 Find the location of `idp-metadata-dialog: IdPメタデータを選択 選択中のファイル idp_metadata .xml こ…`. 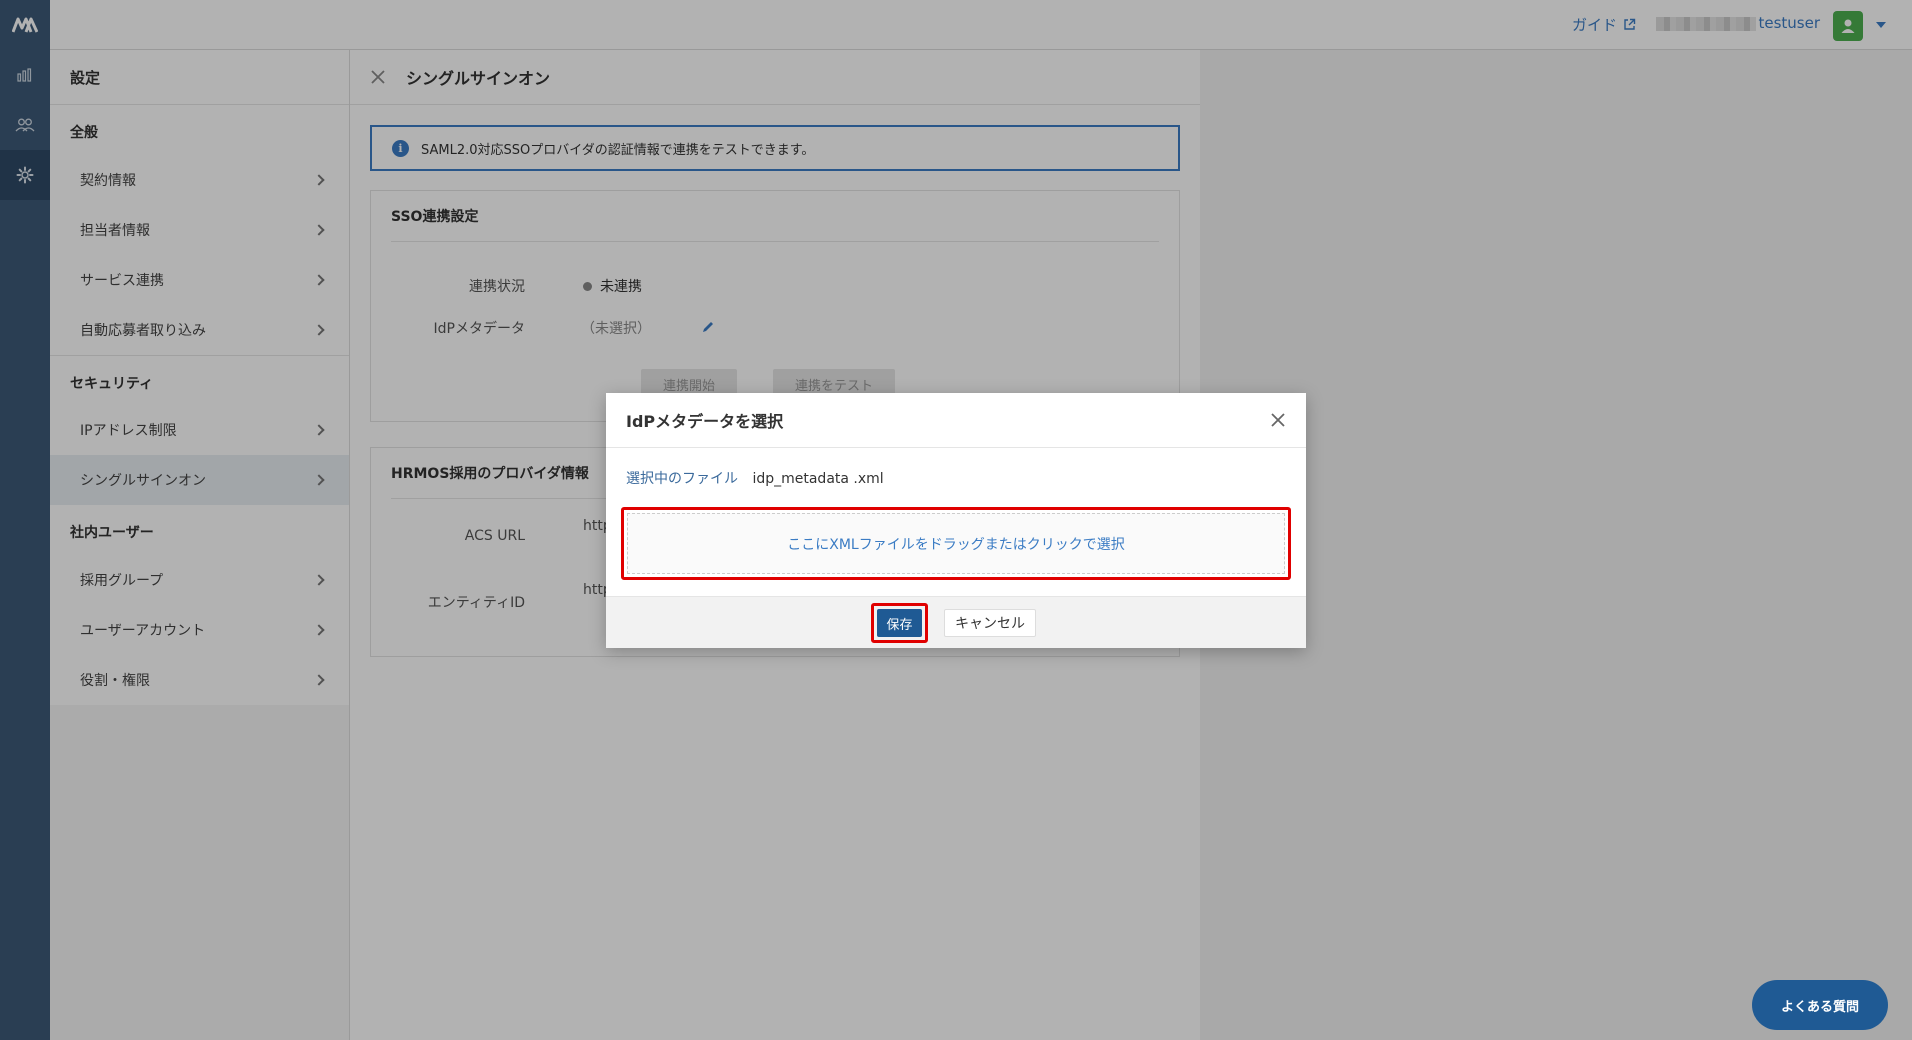

idp-metadata-dialog: IdPメタデータを選択 選択中のファイル idp_metadata .xml こ… is located at coordinates (956, 520).